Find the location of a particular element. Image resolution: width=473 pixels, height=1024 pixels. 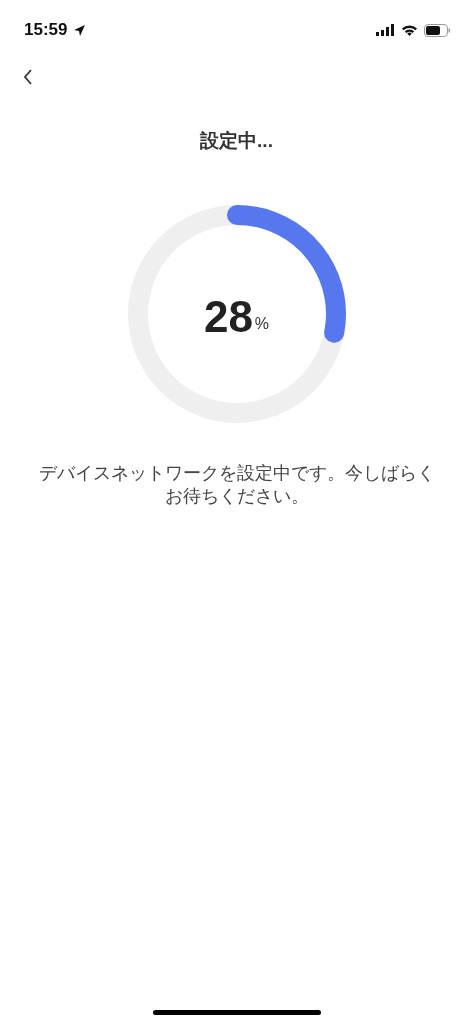

wifi-icon is located at coordinates (409, 30).